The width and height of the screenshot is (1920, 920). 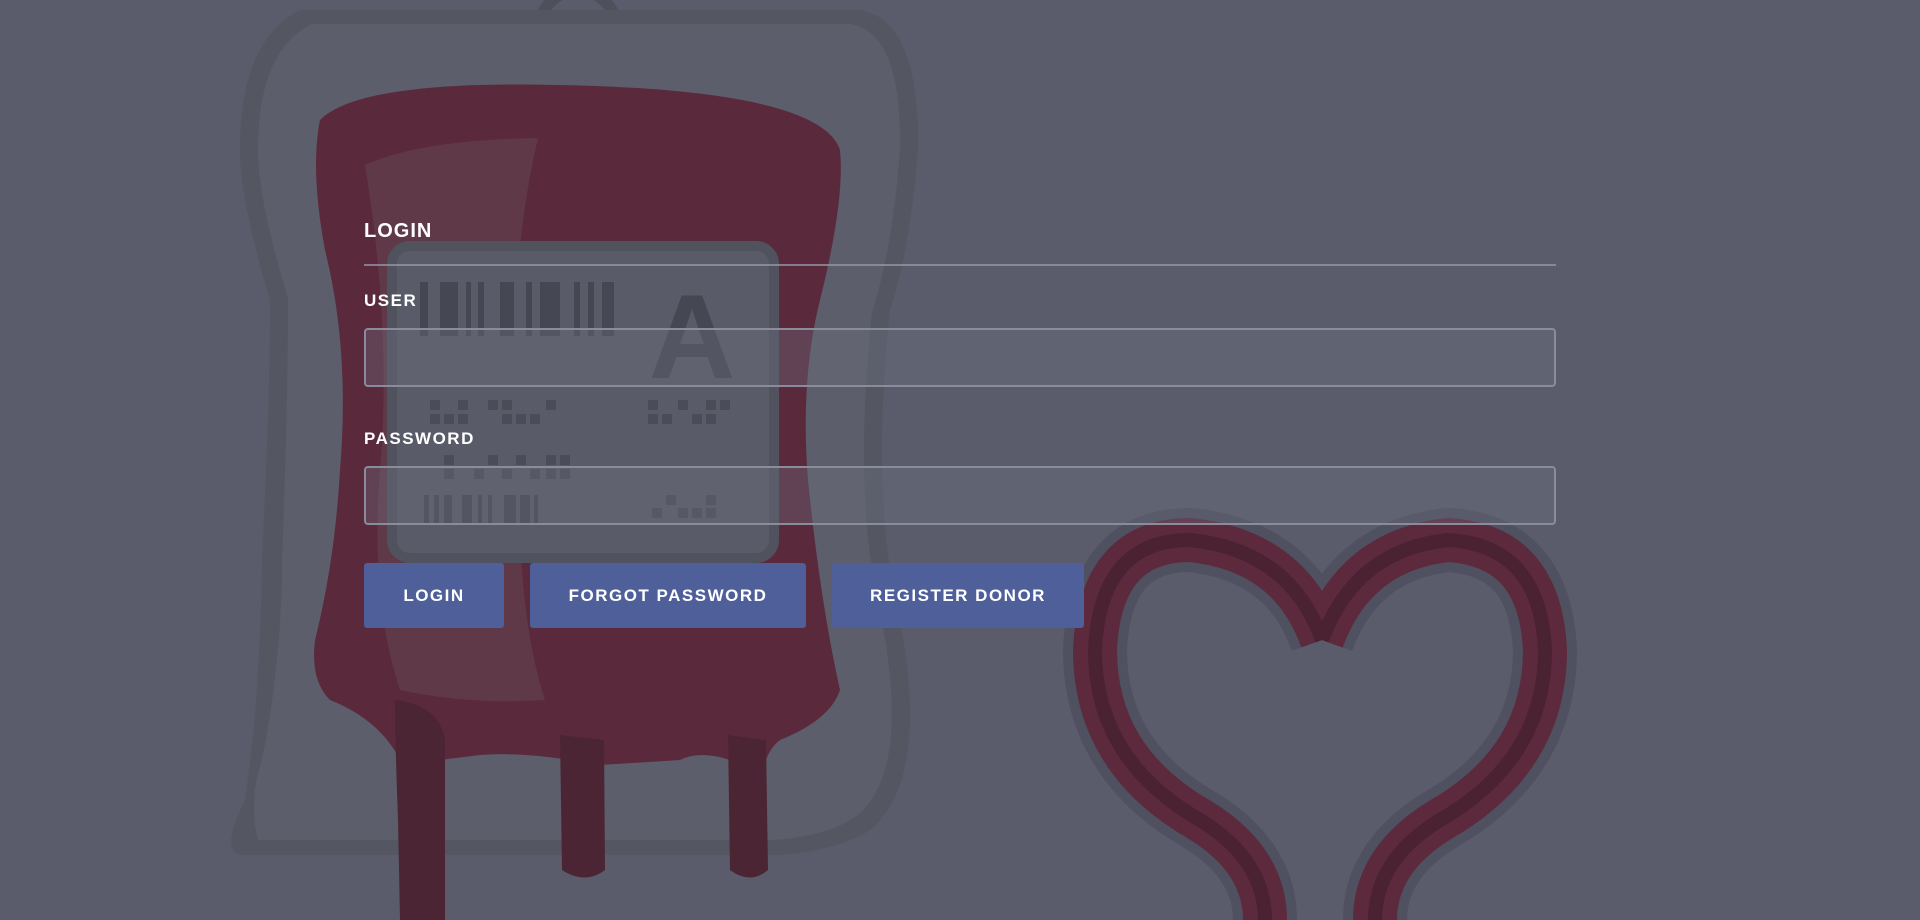 I want to click on form-title: LOGIN, so click(x=960, y=242).